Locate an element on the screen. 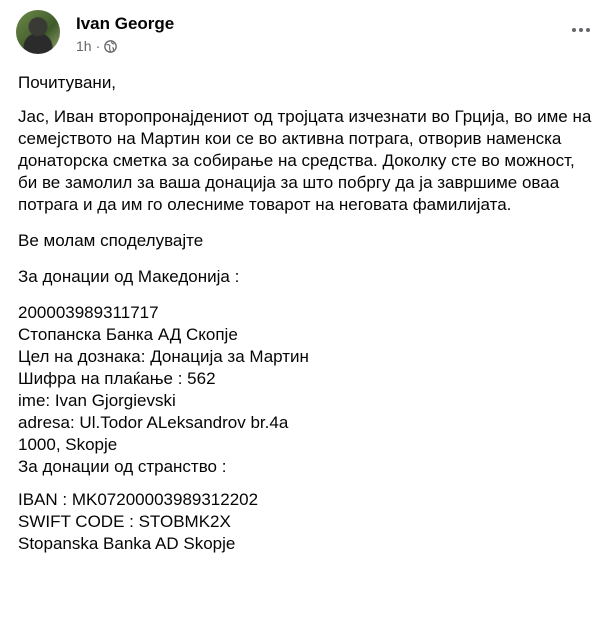 The width and height of the screenshot is (611, 639). globe-icon is located at coordinates (111, 46).